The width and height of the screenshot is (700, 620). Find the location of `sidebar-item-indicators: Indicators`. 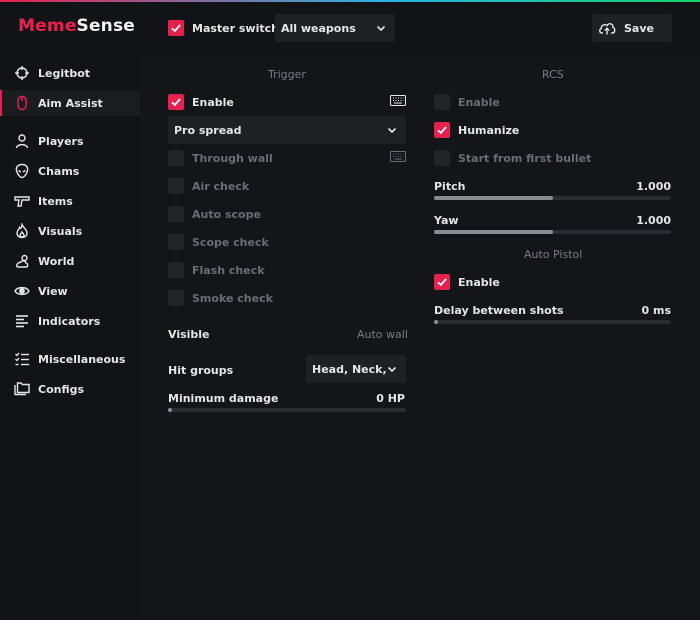

sidebar-item-indicators: Indicators is located at coordinates (70, 321).